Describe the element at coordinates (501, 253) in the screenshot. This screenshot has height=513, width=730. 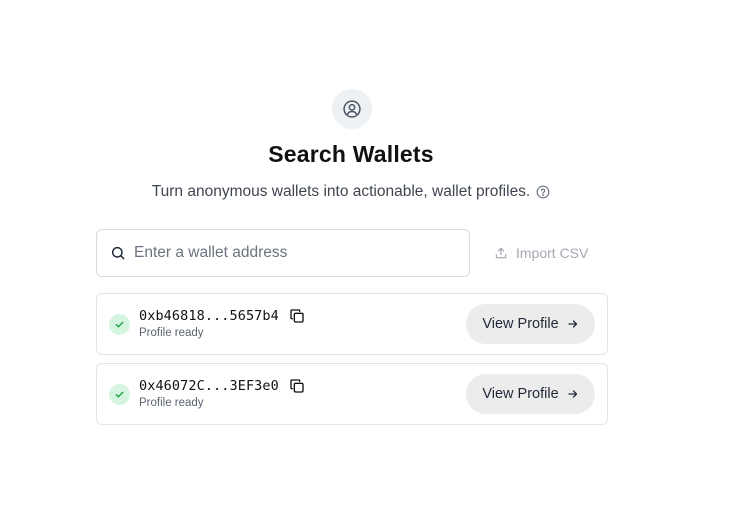
I see `upload-icon` at that location.